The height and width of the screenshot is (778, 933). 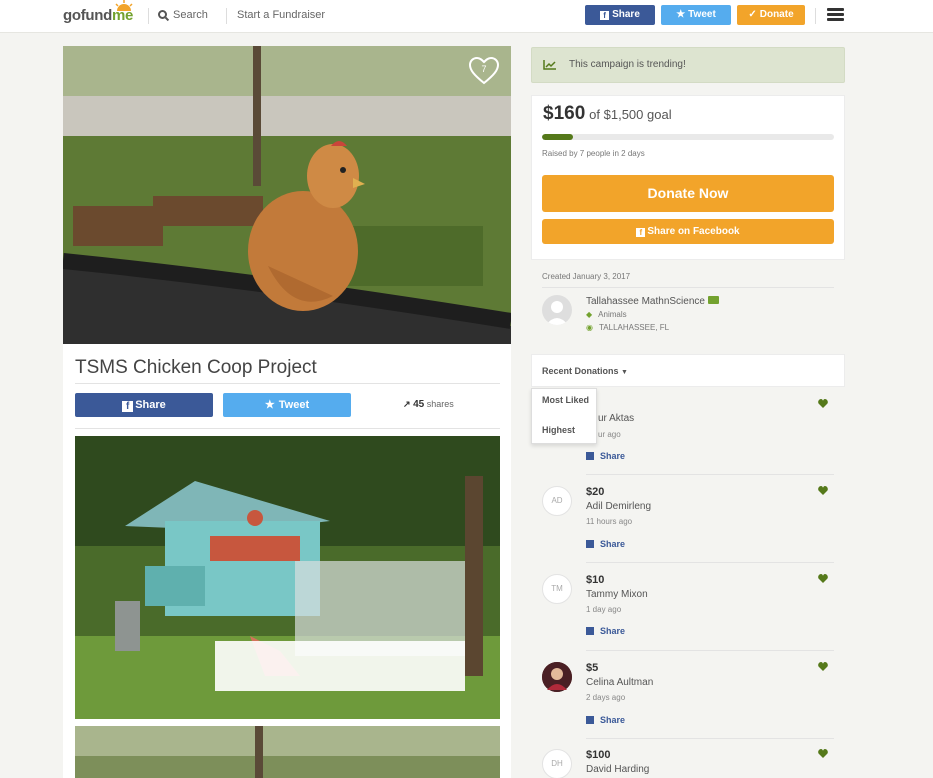 I want to click on donor-name: ur Aktas, so click(x=616, y=418).